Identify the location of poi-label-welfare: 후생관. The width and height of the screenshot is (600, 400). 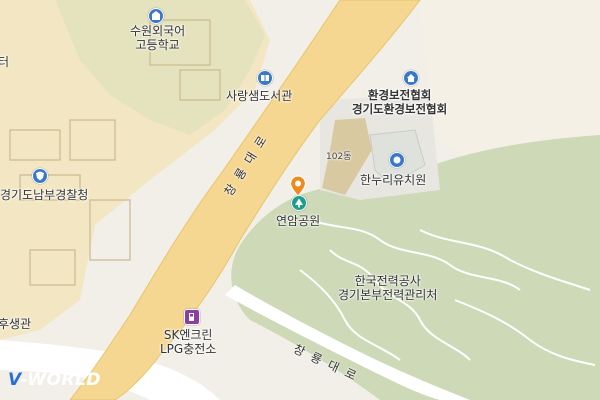
(15, 324).